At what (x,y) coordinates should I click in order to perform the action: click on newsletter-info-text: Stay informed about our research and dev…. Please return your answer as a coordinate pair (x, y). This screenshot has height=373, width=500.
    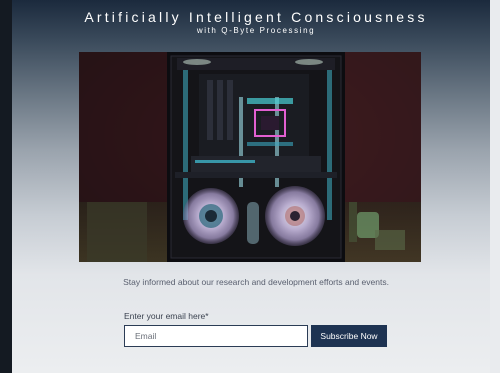
    Looking at the image, I should click on (256, 282).